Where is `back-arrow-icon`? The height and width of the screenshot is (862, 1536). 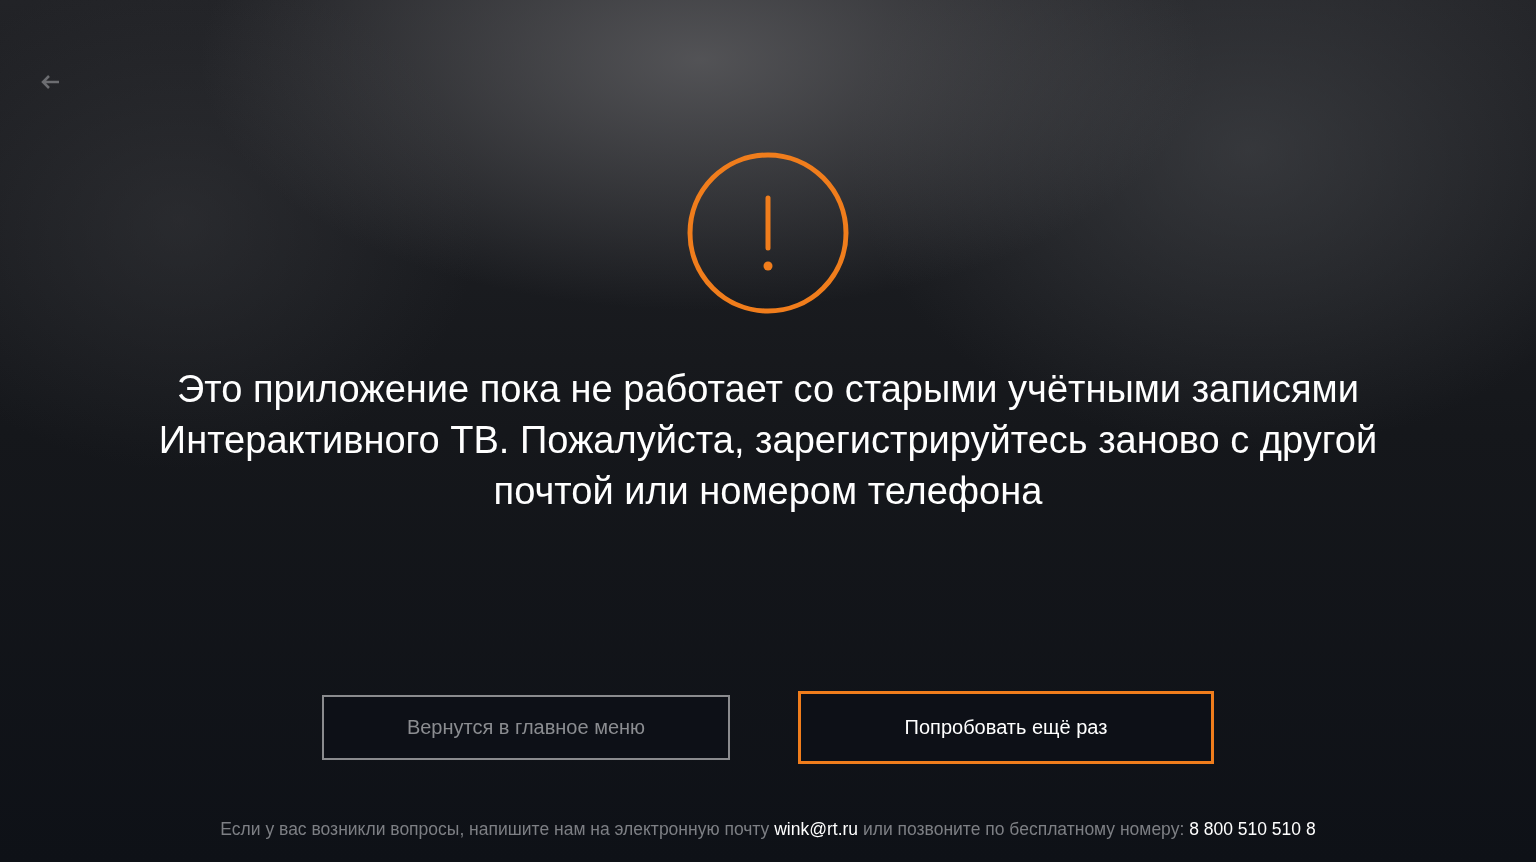
back-arrow-icon is located at coordinates (50, 82).